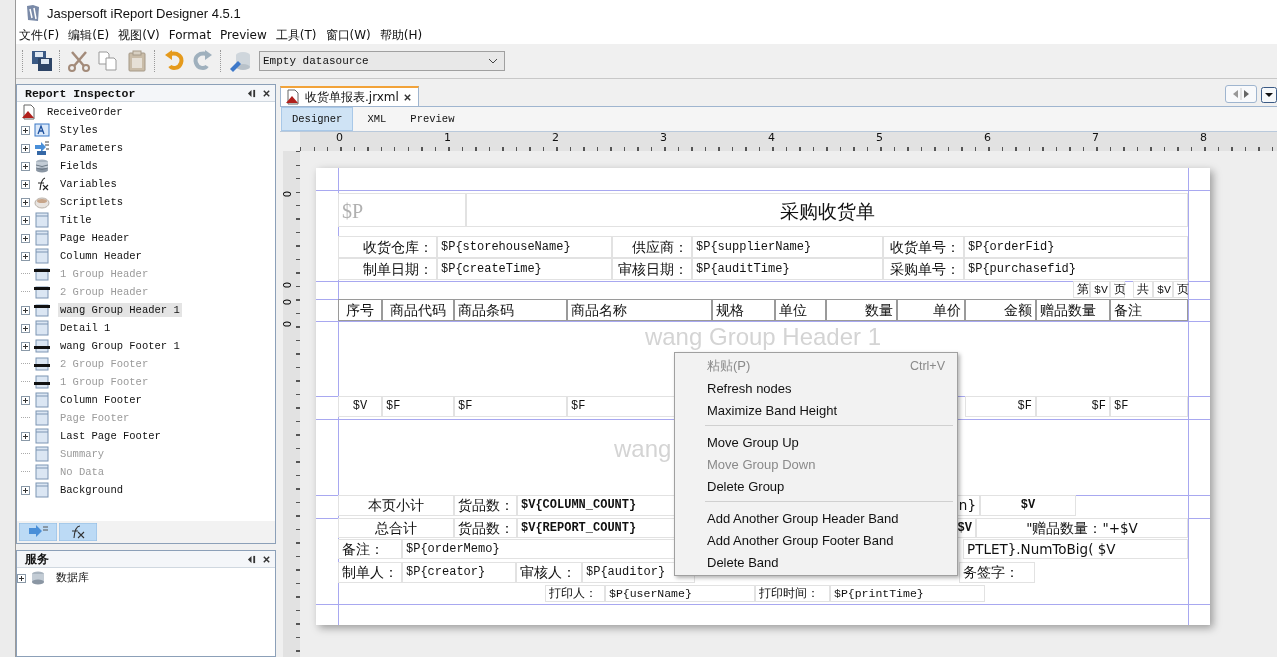 Image resolution: width=1277 pixels, height=657 pixels. I want to click on static-text: 页, so click(1117, 289).